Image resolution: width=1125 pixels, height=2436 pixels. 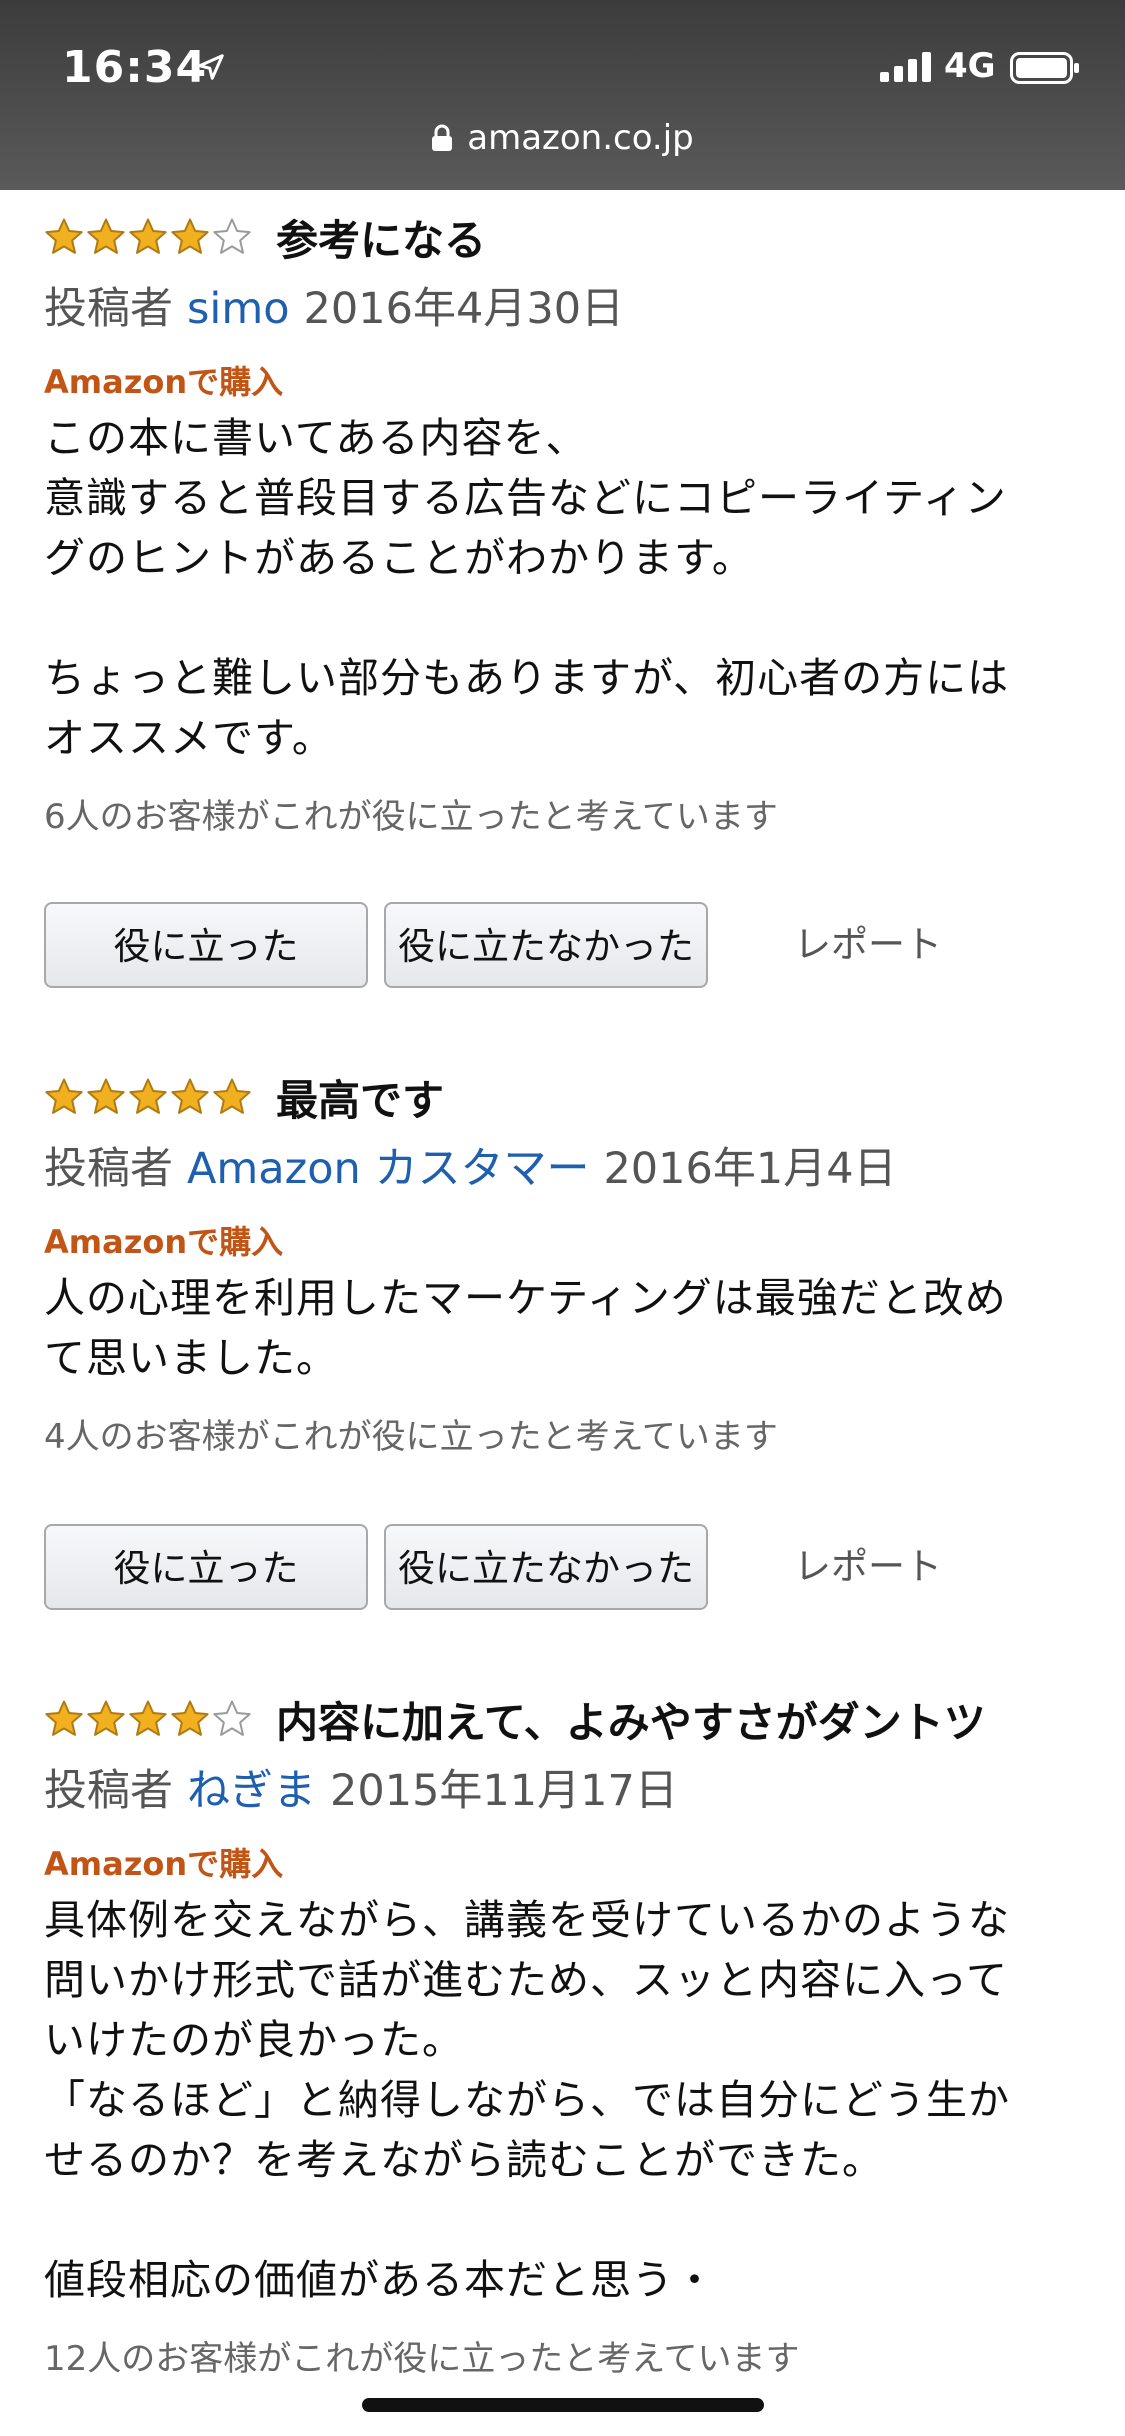 I want to click on review-body: 人の心理を利用したマーケティングは最強だと改め て思いました。, so click(x=525, y=1328).